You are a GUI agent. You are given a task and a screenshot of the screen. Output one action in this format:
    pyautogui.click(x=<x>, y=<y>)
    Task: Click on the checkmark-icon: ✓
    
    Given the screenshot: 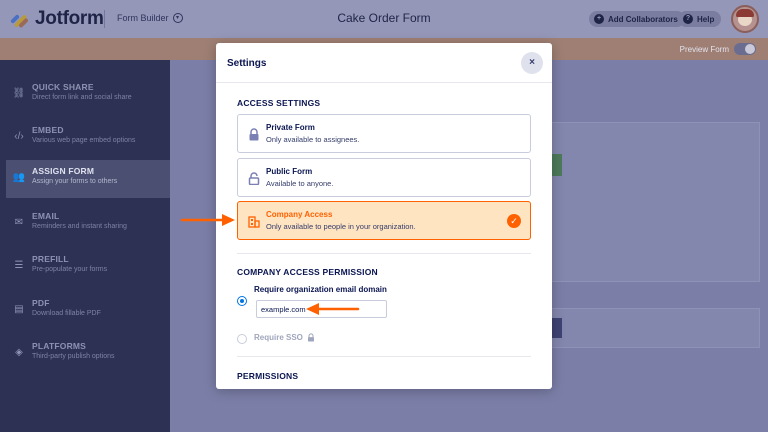 What is the action you would take?
    pyautogui.click(x=514, y=221)
    